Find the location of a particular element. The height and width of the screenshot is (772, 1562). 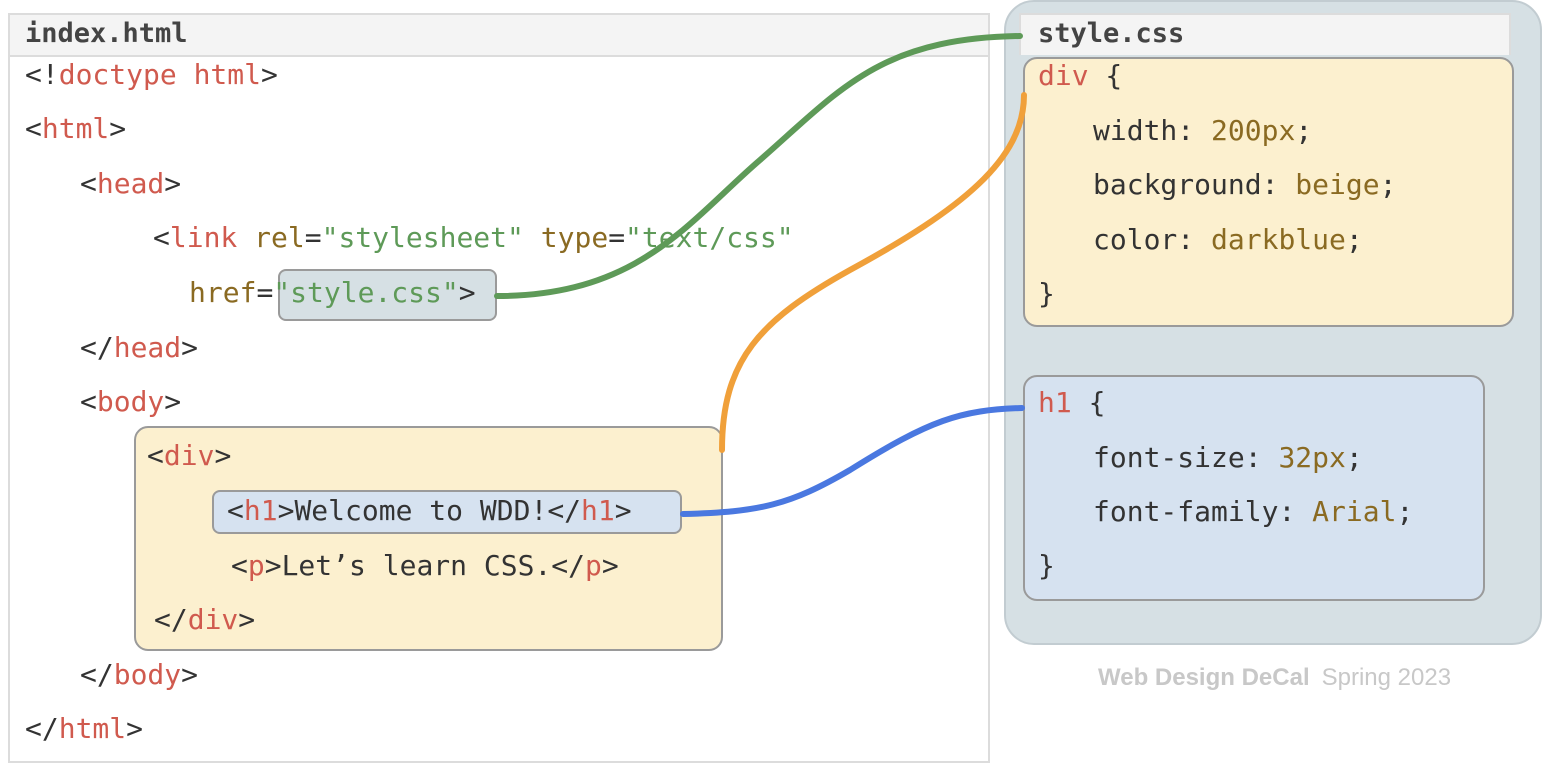

h1-line: <h1>Welcome to WDD!</h1> is located at coordinates (429, 510).